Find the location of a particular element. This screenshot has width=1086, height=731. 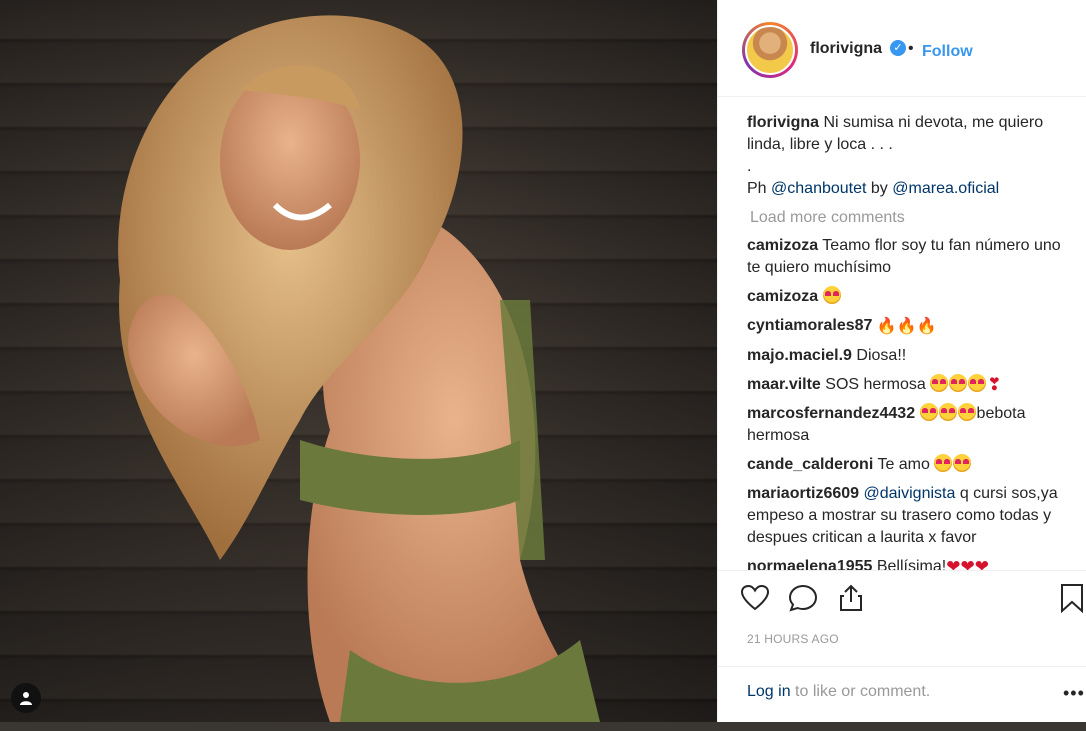

comment-item: cande_calderoni Te amo is located at coordinates (912, 465).